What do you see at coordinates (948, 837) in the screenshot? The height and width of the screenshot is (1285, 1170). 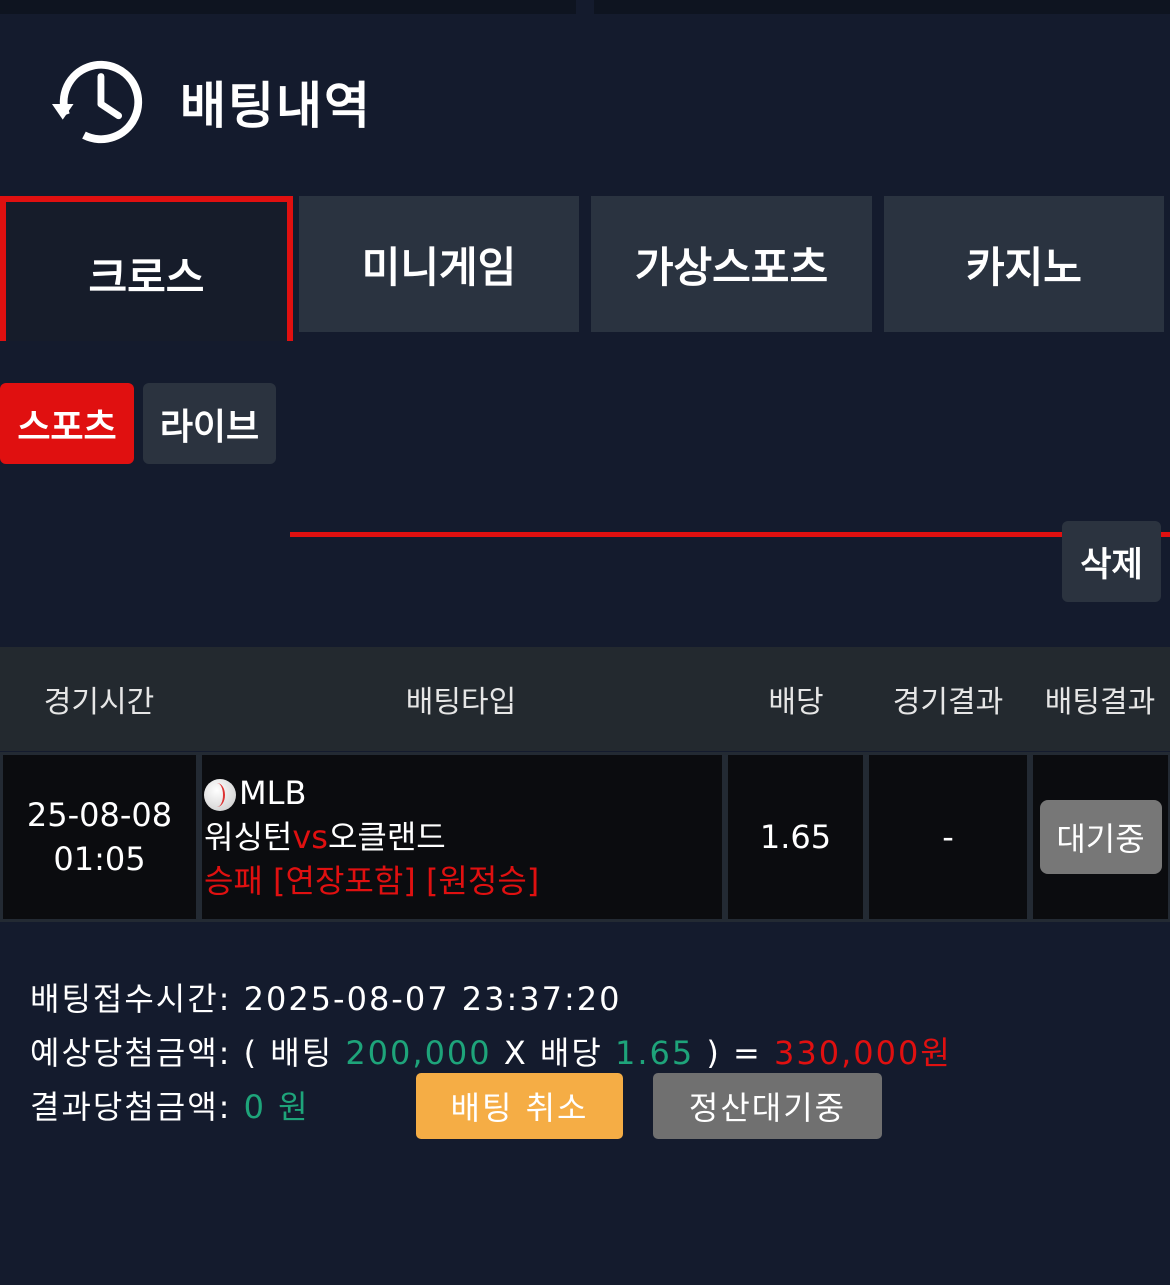 I see `cell-game-result: -` at bounding box center [948, 837].